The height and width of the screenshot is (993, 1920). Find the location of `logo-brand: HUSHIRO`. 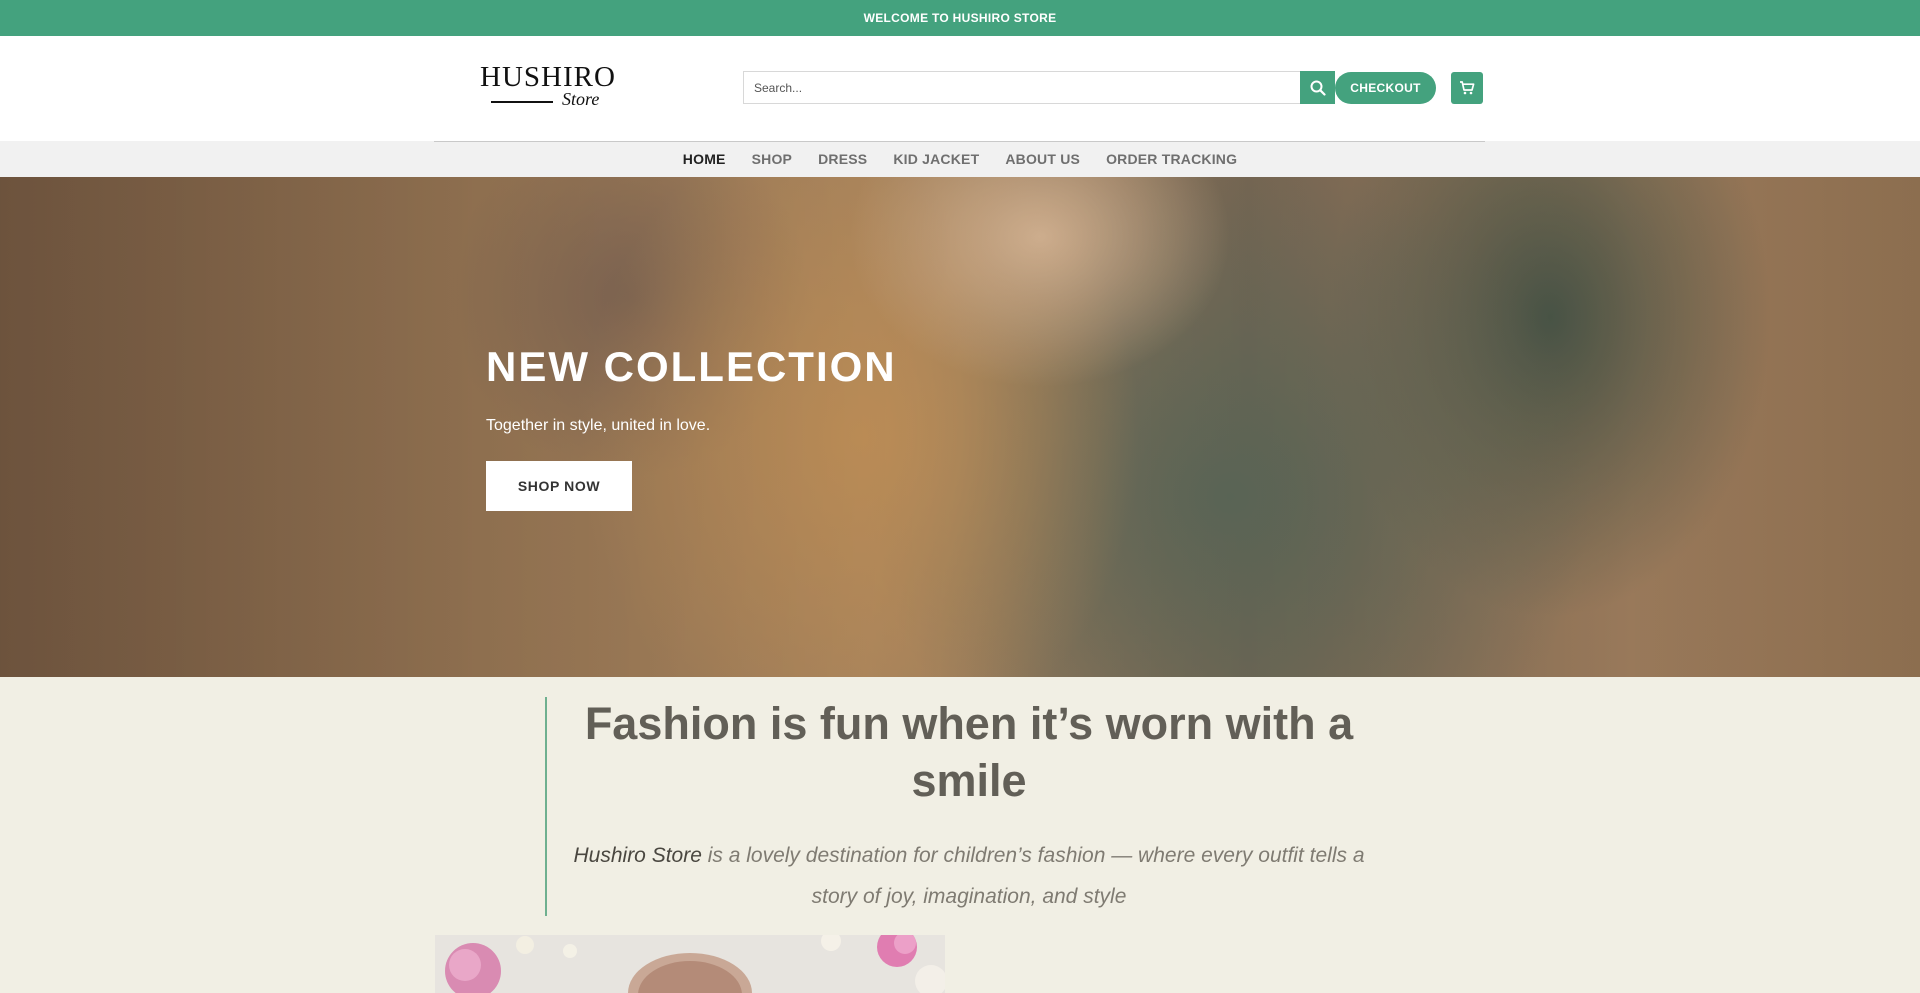

logo-brand: HUSHIRO is located at coordinates (548, 77).